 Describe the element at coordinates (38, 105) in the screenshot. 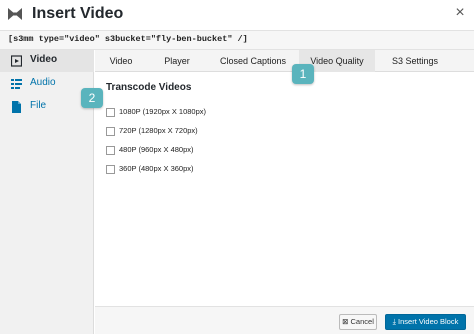

I see `sidebar-item-label: File` at that location.